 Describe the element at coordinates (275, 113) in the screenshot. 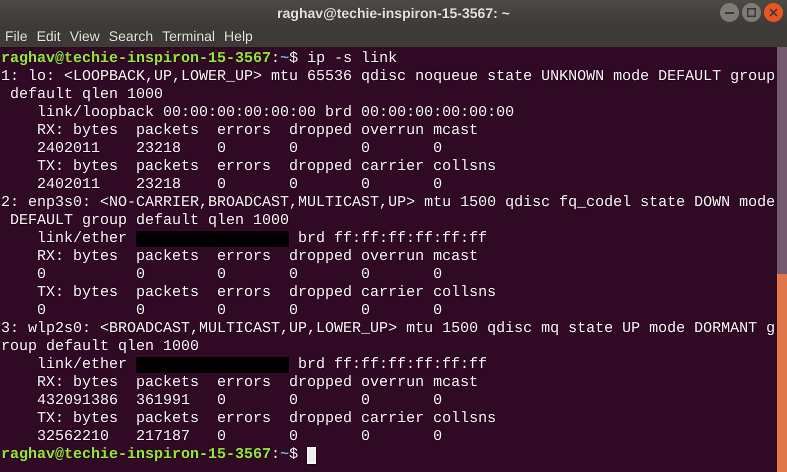

I see `output-line: link/loopback 00:00:00:00:00:00 brd 00:00:00:00:00:00` at that location.